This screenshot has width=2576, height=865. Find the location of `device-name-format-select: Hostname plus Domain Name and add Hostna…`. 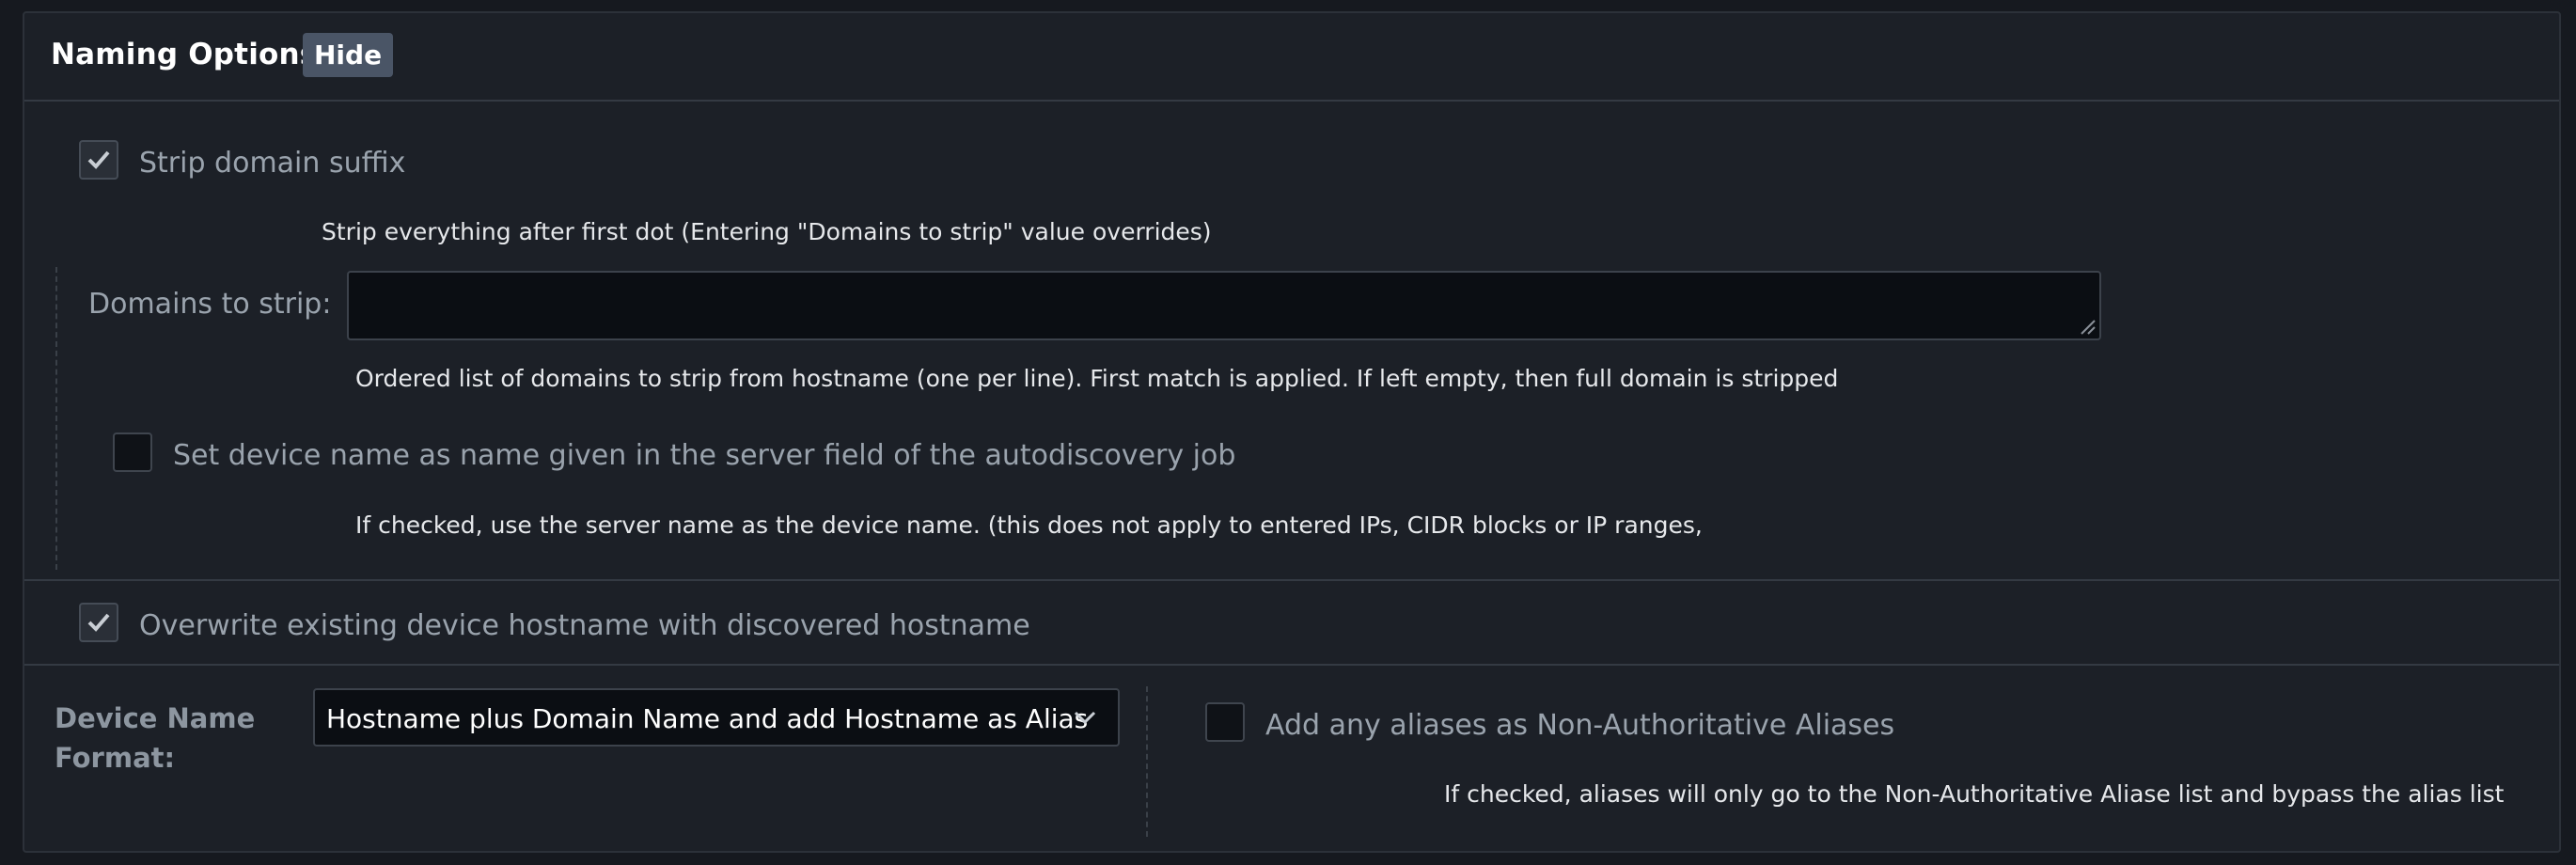

device-name-format-select: Hostname plus Domain Name and add Hostna… is located at coordinates (717, 717).